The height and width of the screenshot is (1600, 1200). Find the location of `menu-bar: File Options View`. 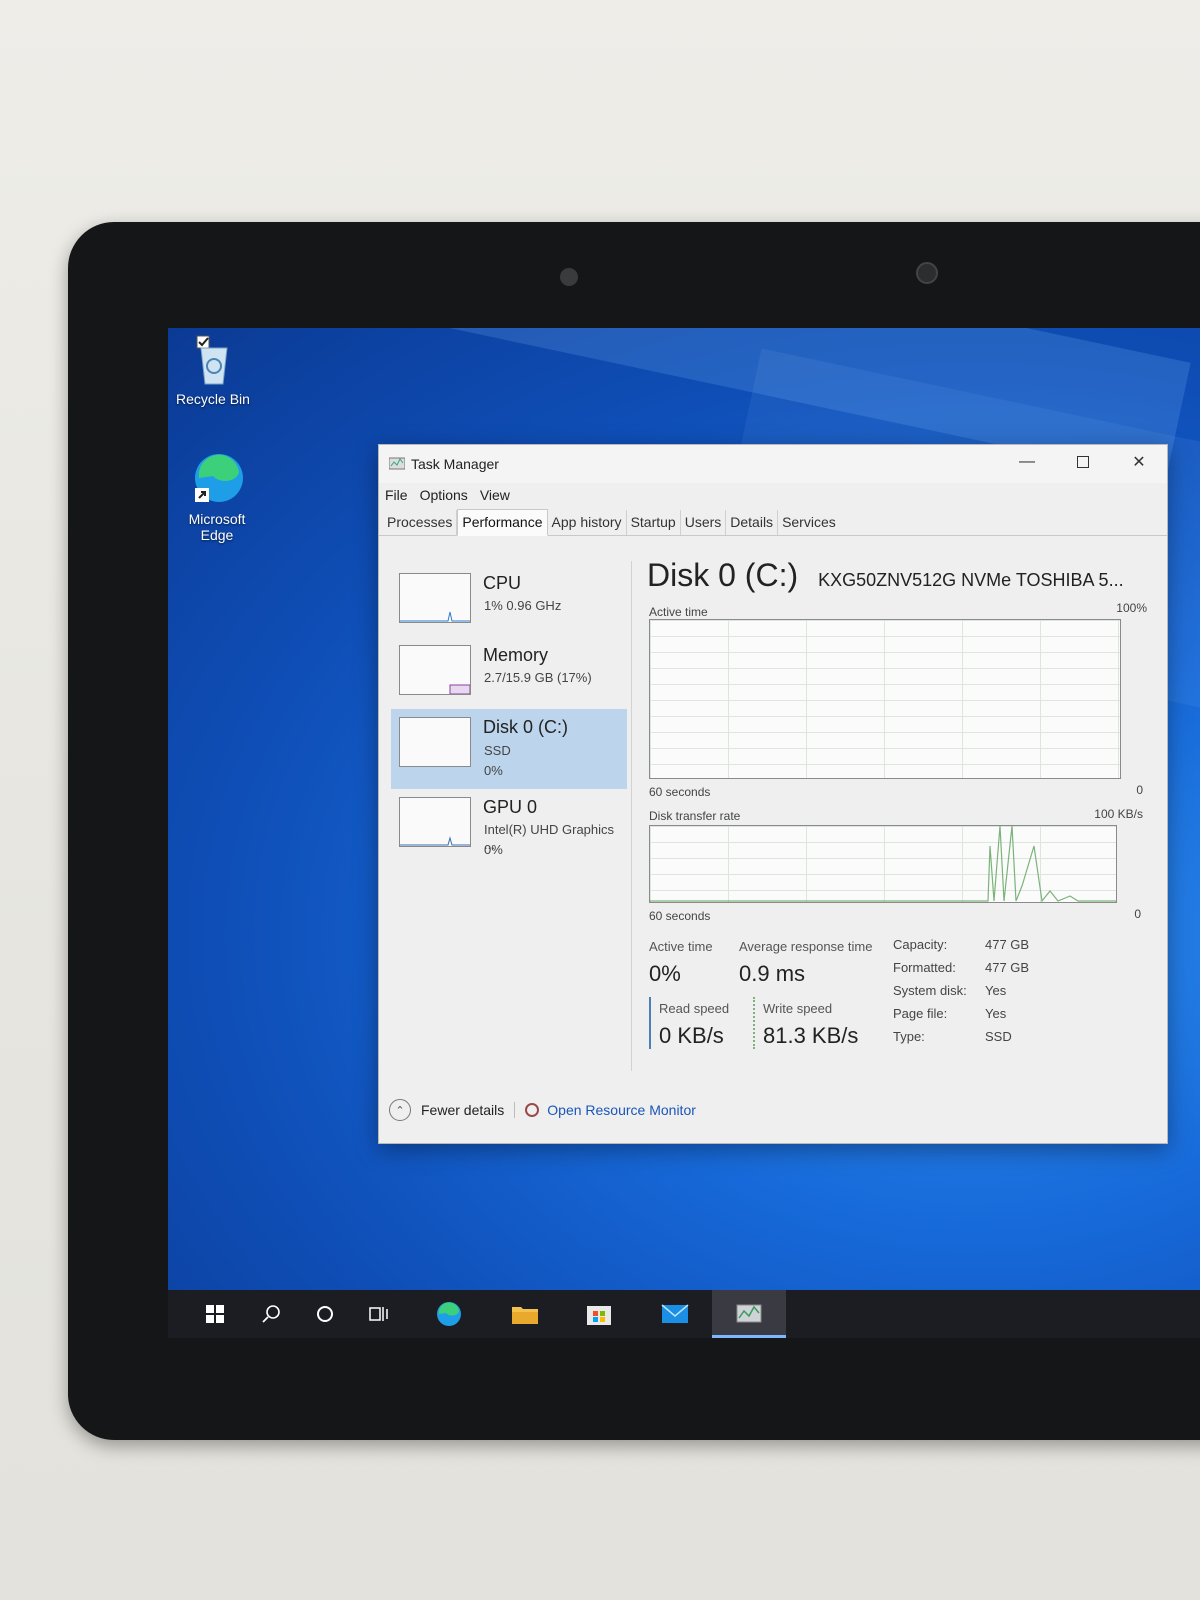

menu-bar: File Options View is located at coordinates (773, 495).